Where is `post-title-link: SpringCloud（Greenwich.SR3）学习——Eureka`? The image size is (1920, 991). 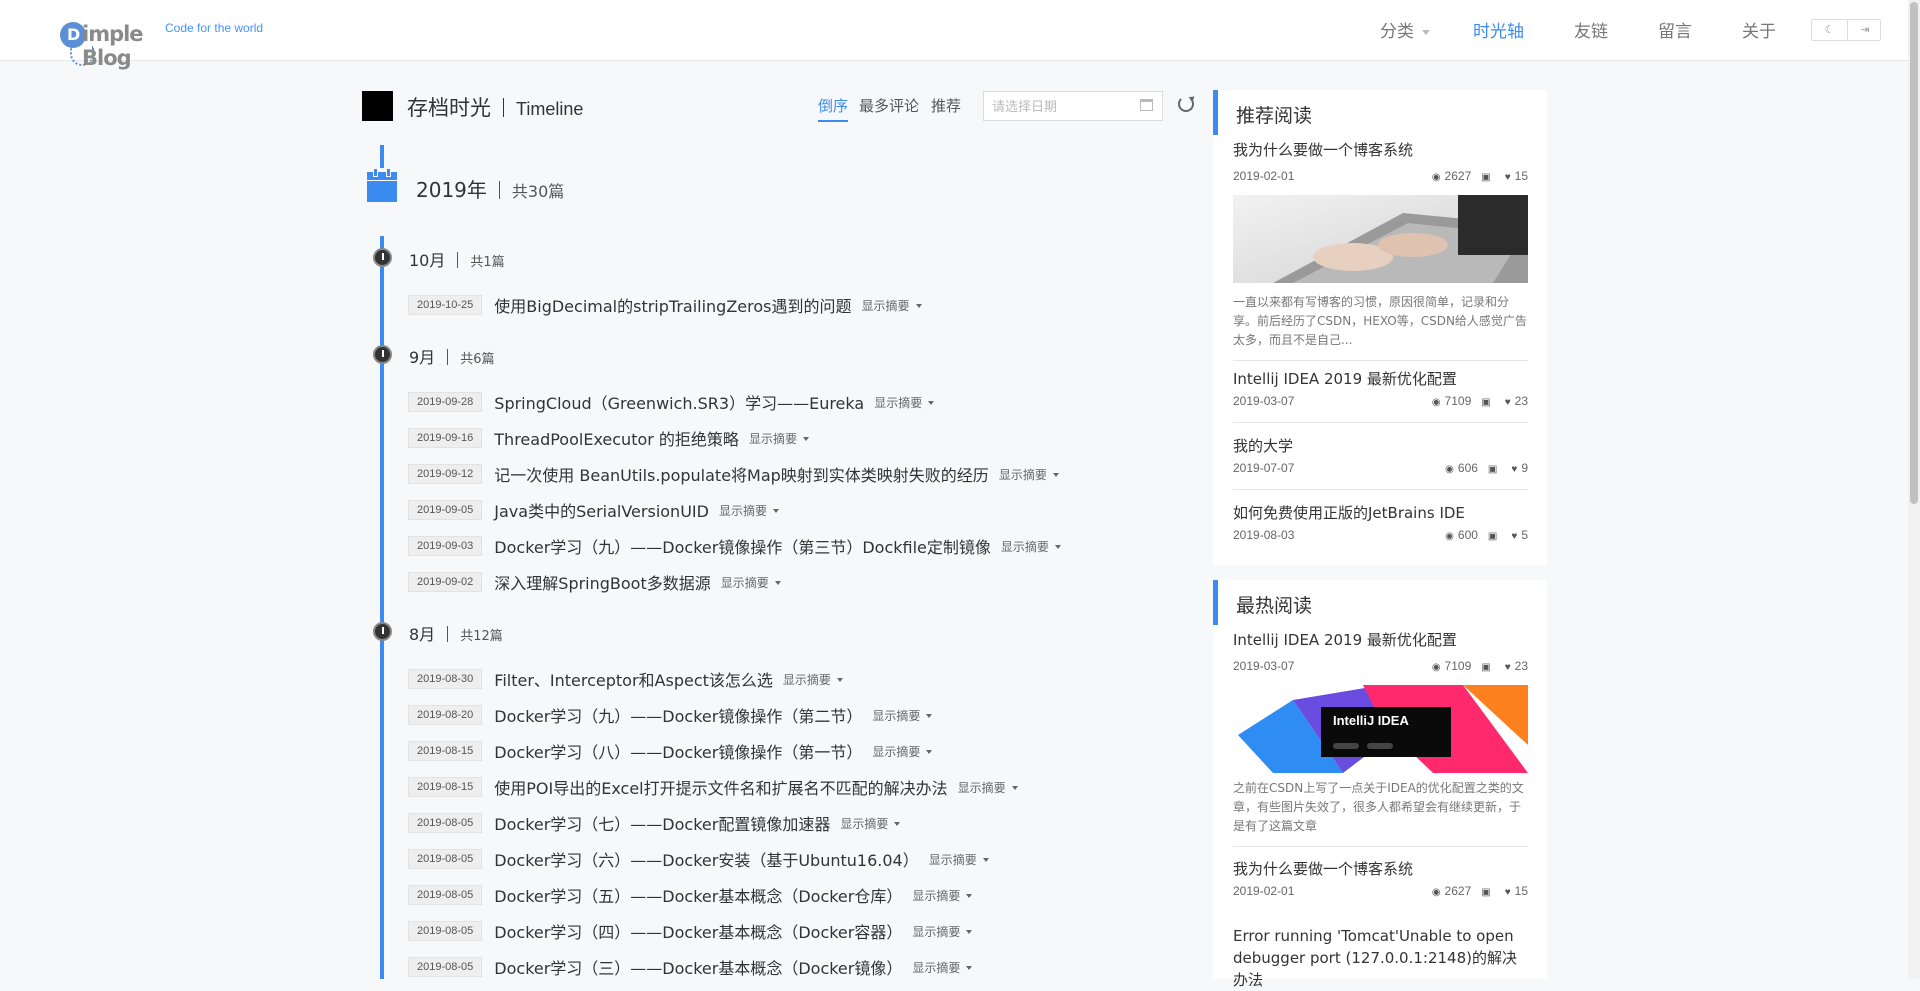
post-title-link: SpringCloud（Greenwich.SR3）学习——Eureka is located at coordinates (679, 402).